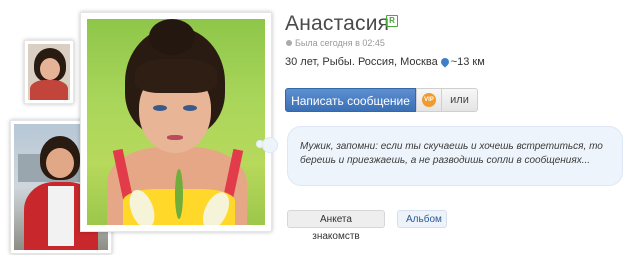 The width and height of the screenshot is (640, 255). I want to click on profile-details: 30 лет, Рыбы. Россия, Москва ~13 км, so click(385, 62).